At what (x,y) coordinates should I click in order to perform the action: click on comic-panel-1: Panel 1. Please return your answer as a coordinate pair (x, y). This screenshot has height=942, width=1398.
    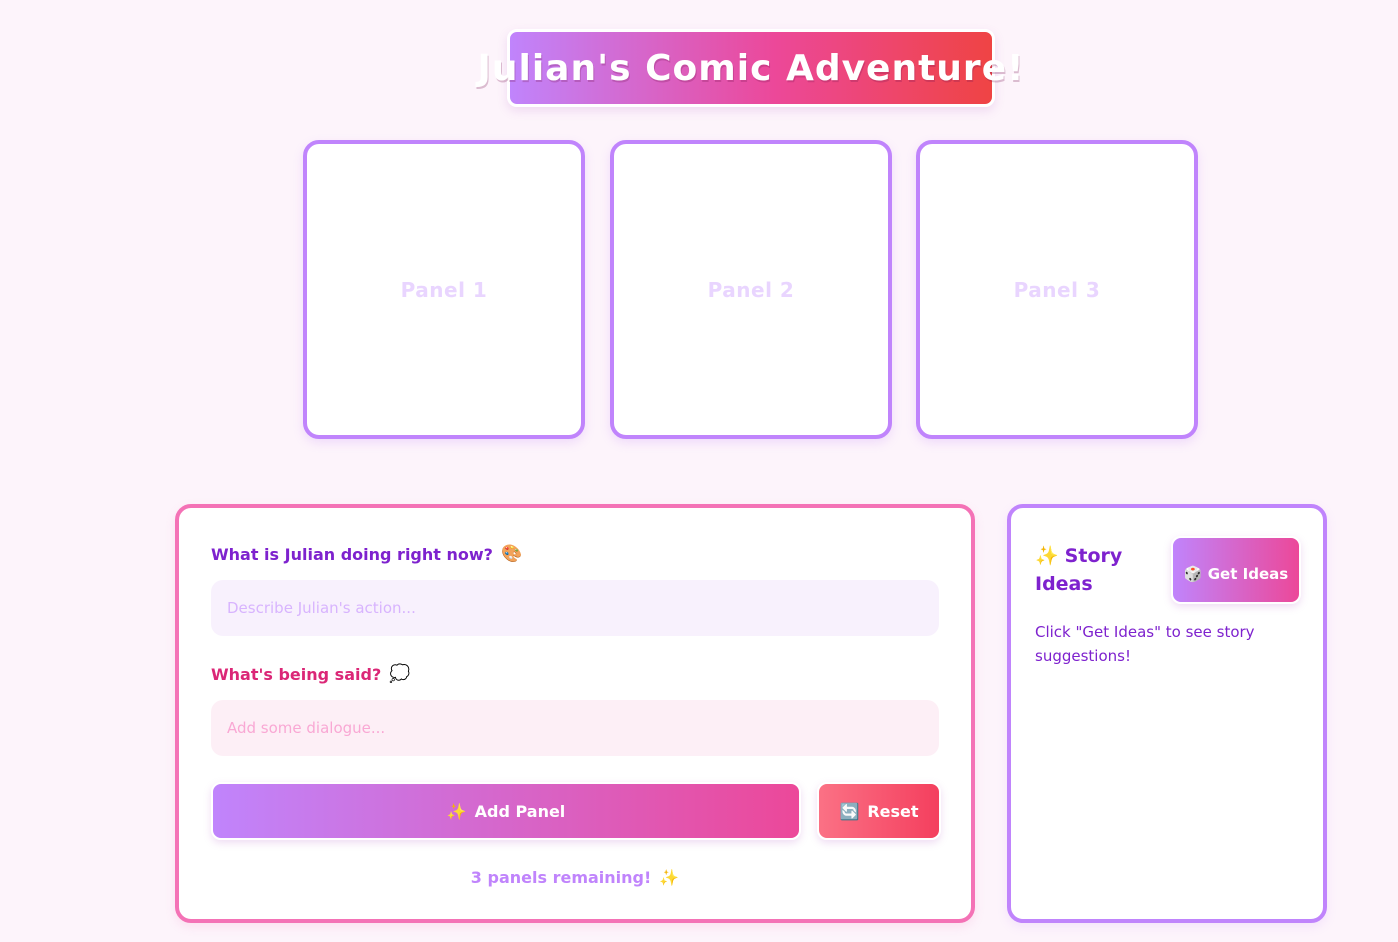
    Looking at the image, I should click on (444, 289).